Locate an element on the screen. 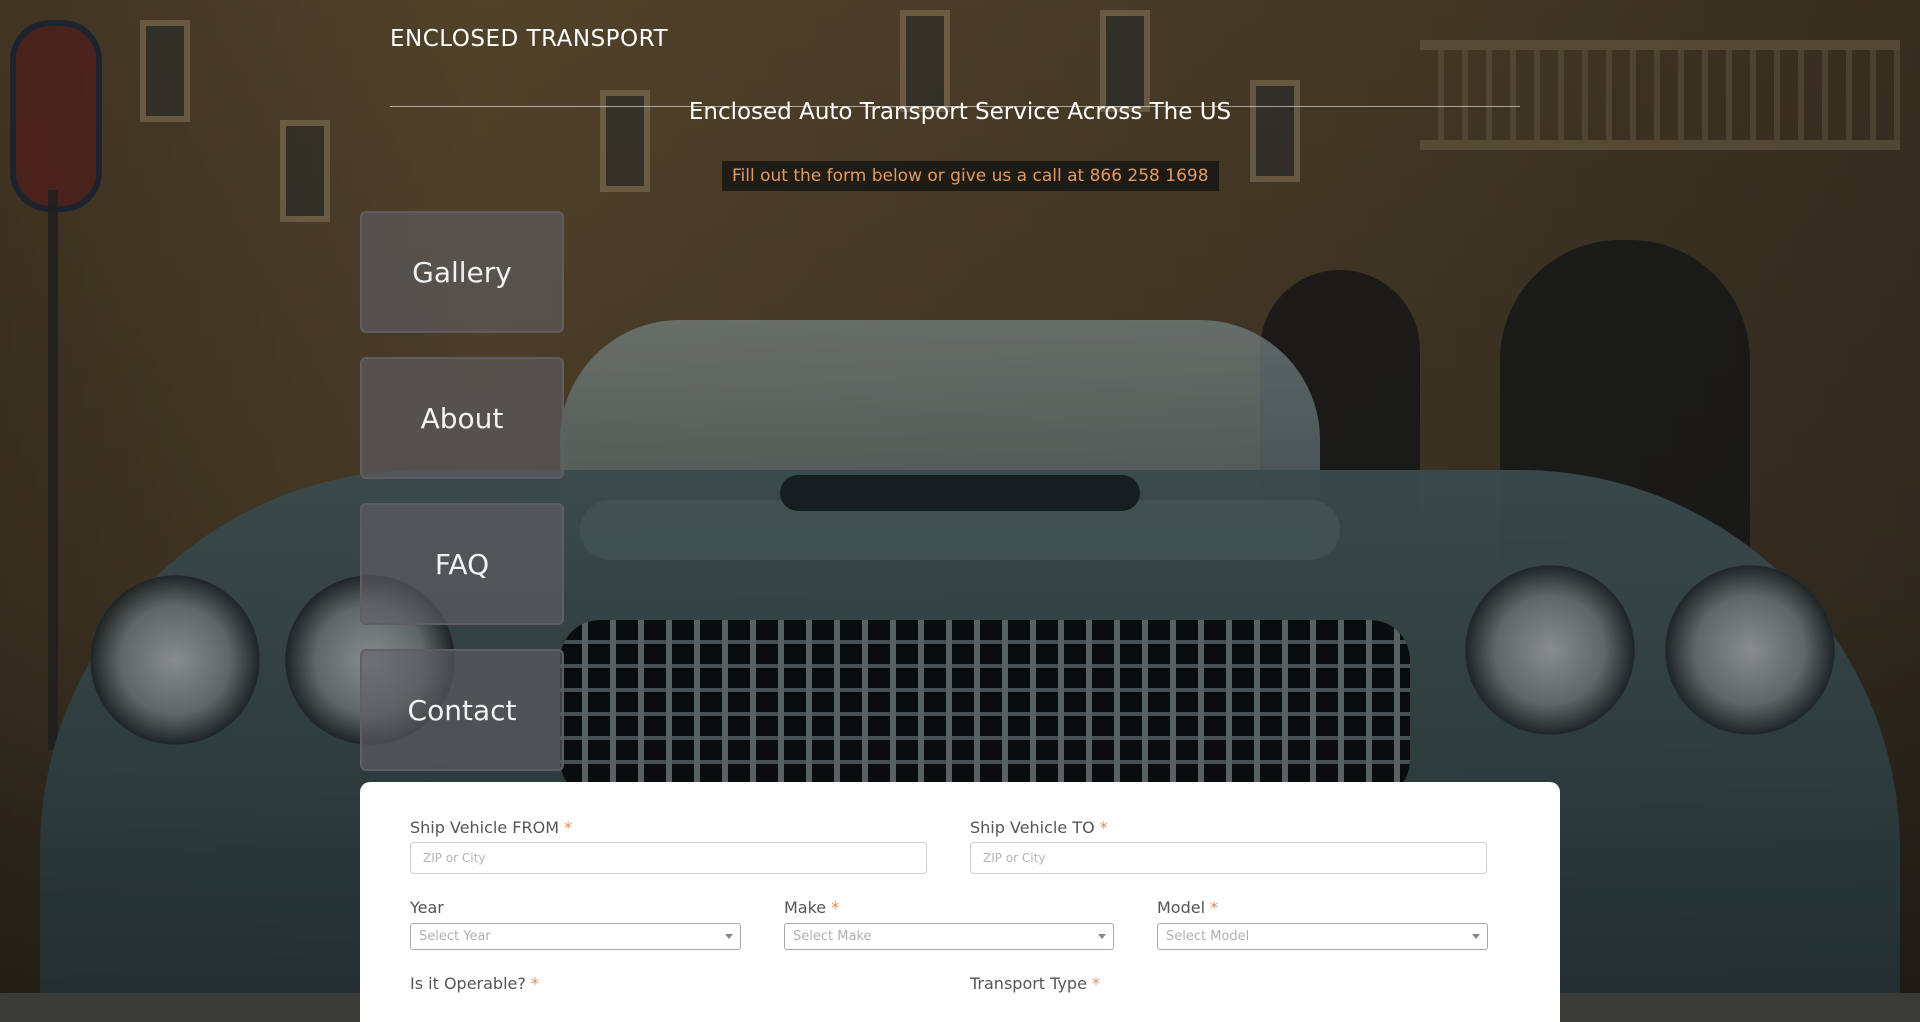  side-navigation: Gallery About FAQ Contact is located at coordinates (462, 503).